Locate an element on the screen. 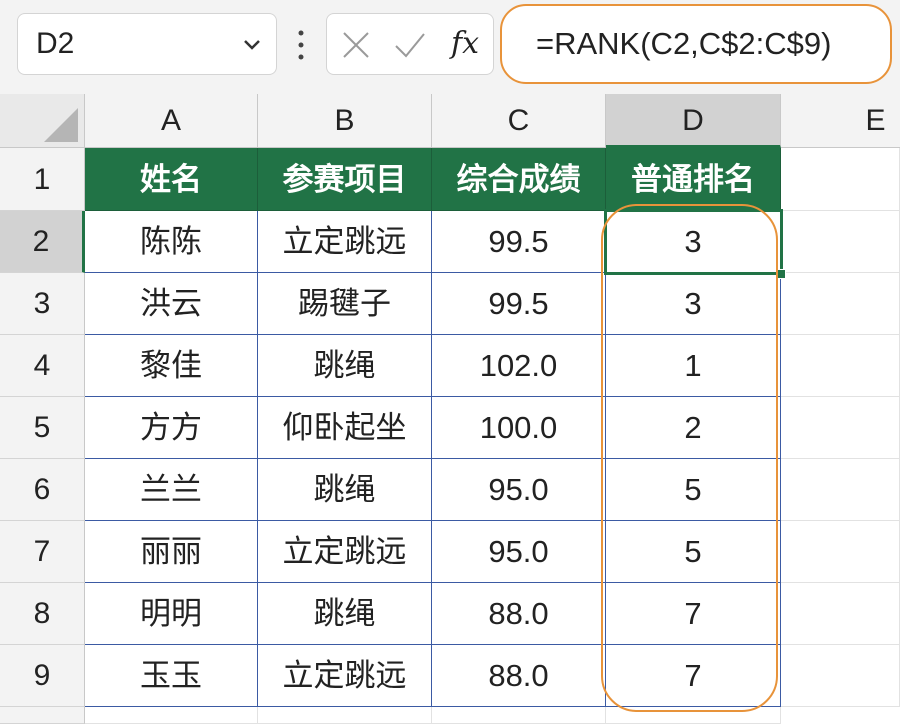 This screenshot has height=724, width=900. column-header-c: C is located at coordinates (519, 121).